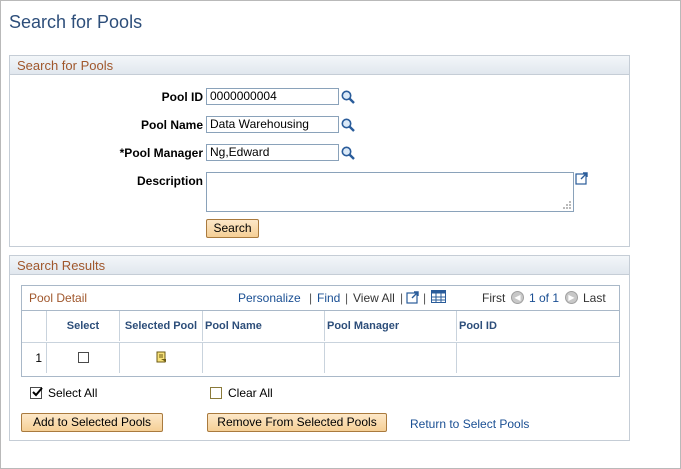 The height and width of the screenshot is (469, 681). Describe the element at coordinates (348, 97) in the screenshot. I see `pool-id-lookup-icon` at that location.